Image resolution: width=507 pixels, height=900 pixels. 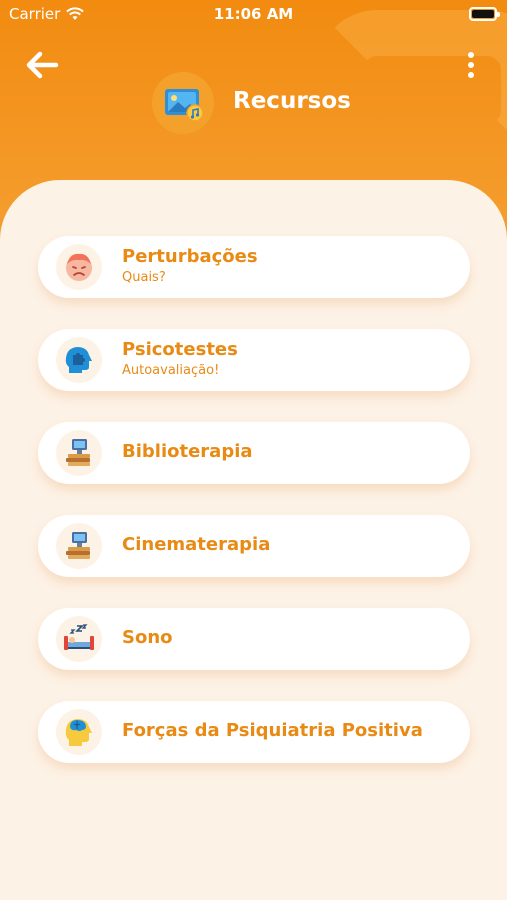 I want to click on menu-item-subtitle: Quais?, so click(x=144, y=277).